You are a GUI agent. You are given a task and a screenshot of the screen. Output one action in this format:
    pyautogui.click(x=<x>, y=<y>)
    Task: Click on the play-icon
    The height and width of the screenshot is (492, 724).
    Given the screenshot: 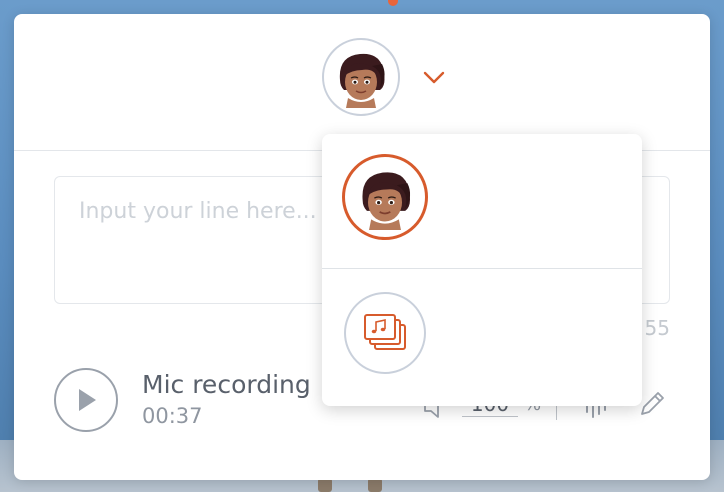 What is the action you would take?
    pyautogui.click(x=87, y=400)
    